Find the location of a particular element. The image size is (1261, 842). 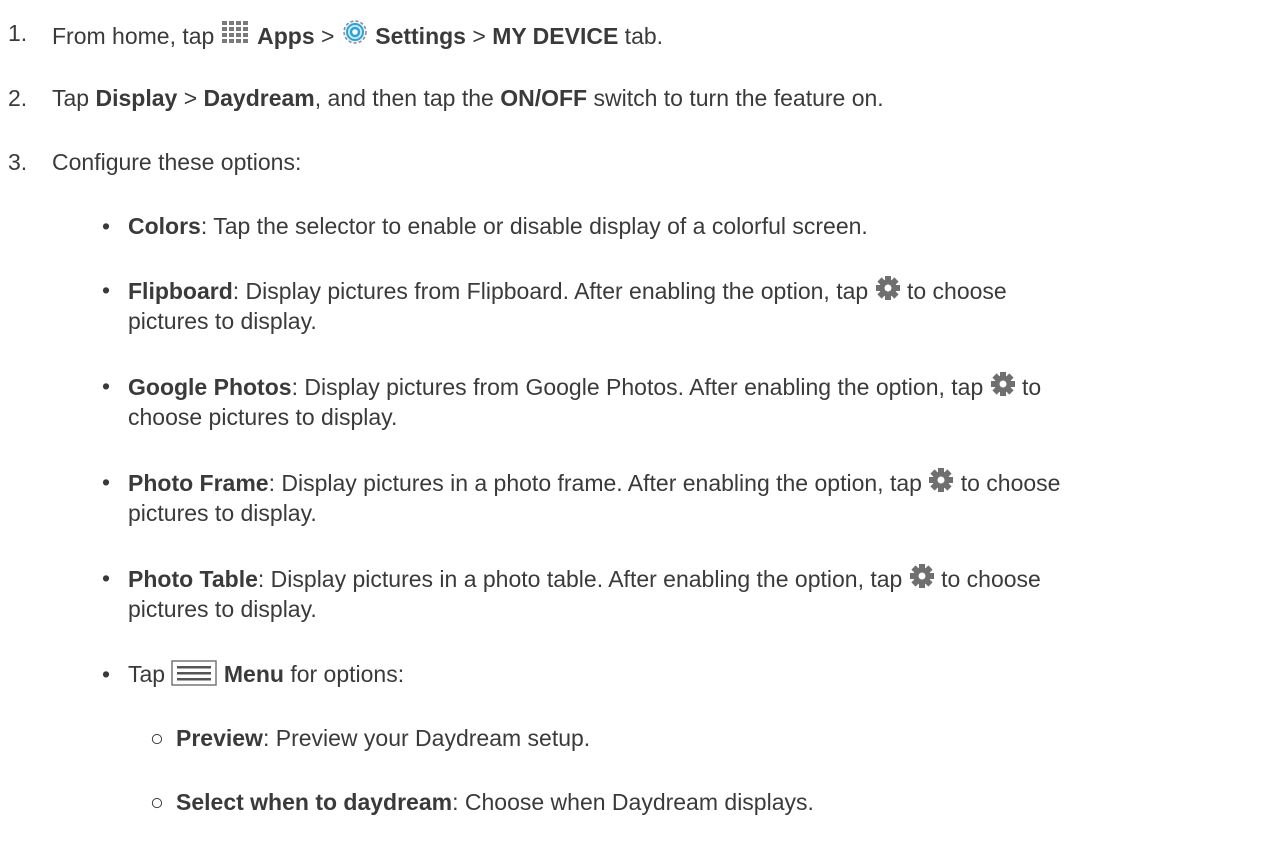

step-number: 3. is located at coordinates (18, 162).